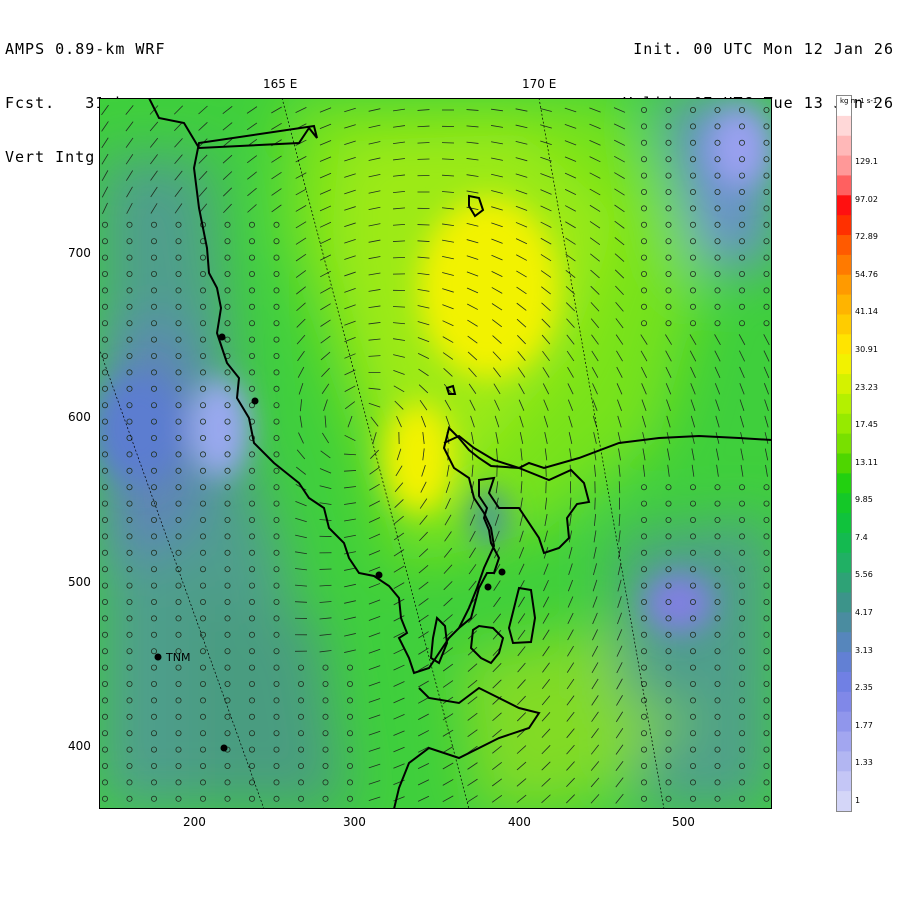  I want to click on colorbar-tick-label: 13.11, so click(866, 462).